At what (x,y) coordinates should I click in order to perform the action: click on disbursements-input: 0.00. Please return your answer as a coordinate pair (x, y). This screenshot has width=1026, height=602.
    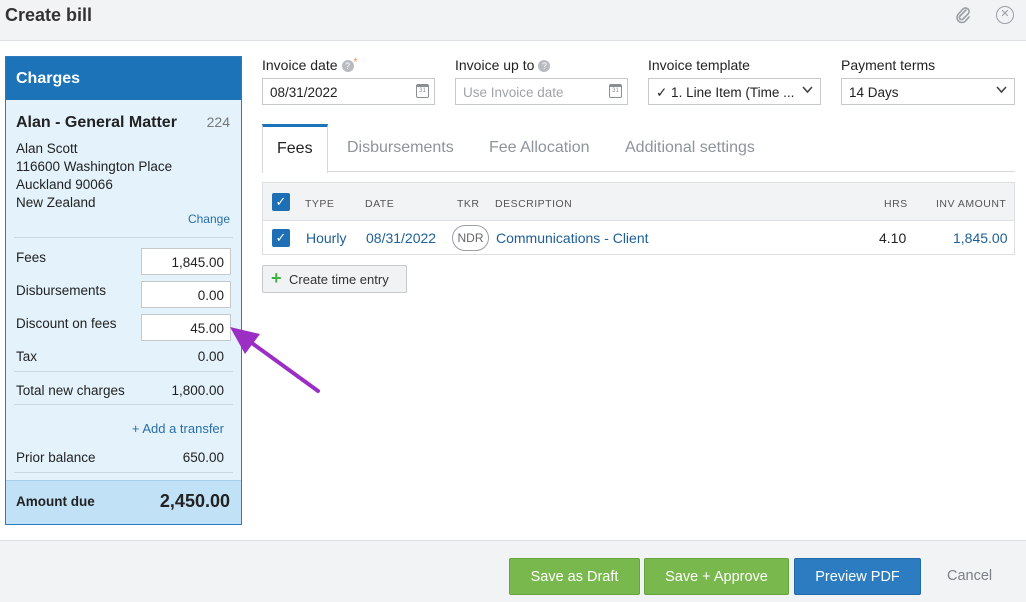
    Looking at the image, I should click on (186, 294).